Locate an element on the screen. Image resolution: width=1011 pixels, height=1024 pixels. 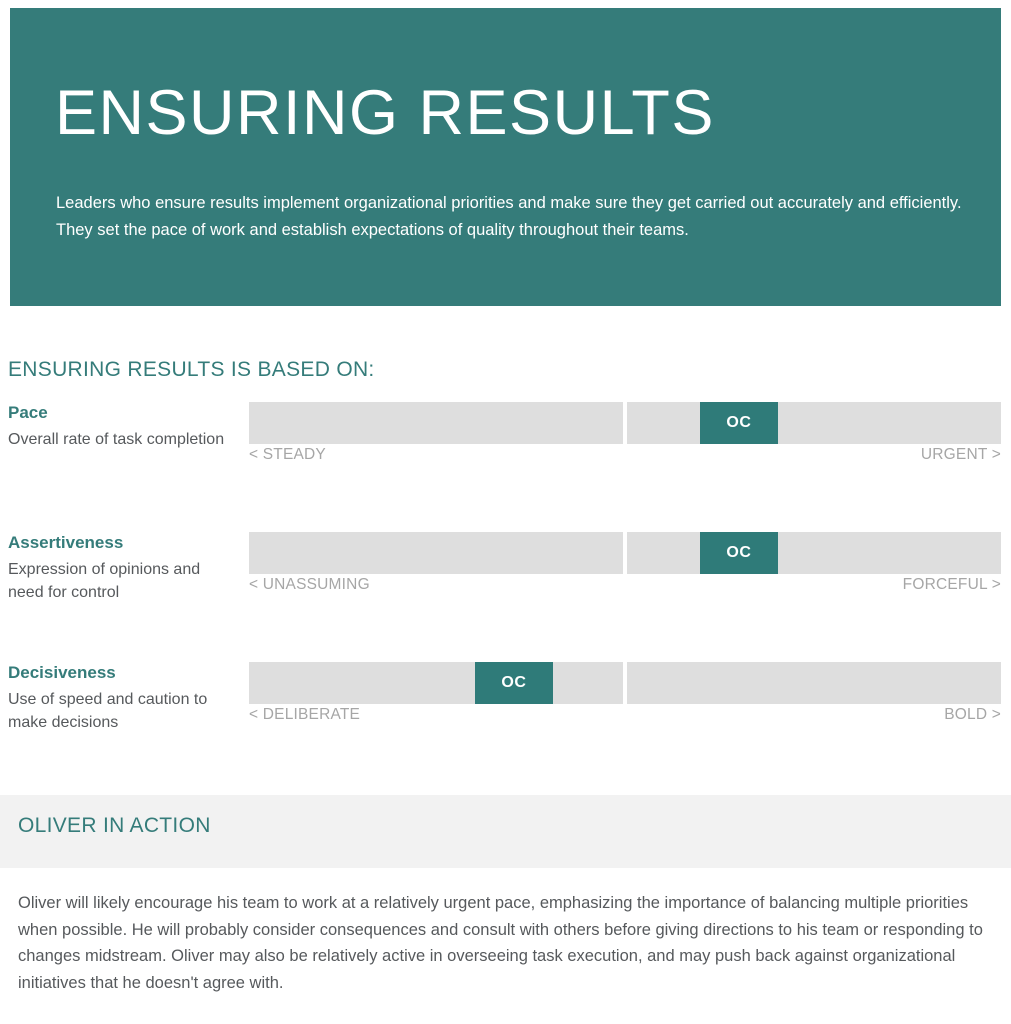
scale-anchors: < STEADY URGENT > is located at coordinates (625, 458).